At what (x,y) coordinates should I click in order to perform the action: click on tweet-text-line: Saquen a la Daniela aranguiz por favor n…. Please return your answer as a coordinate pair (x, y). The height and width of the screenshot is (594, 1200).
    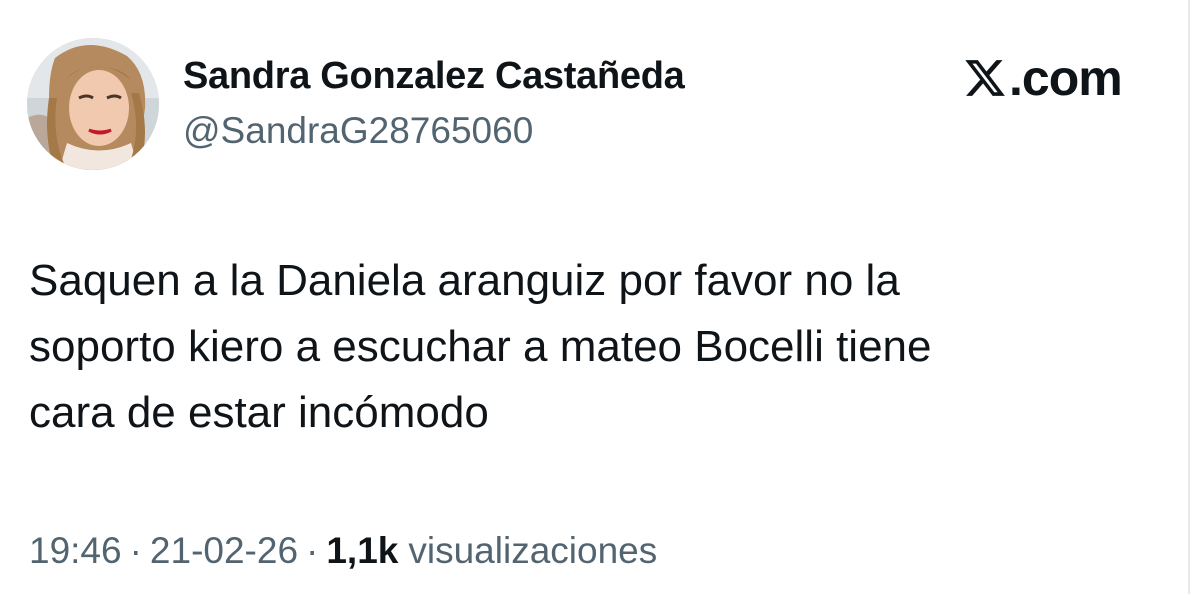
    Looking at the image, I should click on (464, 280).